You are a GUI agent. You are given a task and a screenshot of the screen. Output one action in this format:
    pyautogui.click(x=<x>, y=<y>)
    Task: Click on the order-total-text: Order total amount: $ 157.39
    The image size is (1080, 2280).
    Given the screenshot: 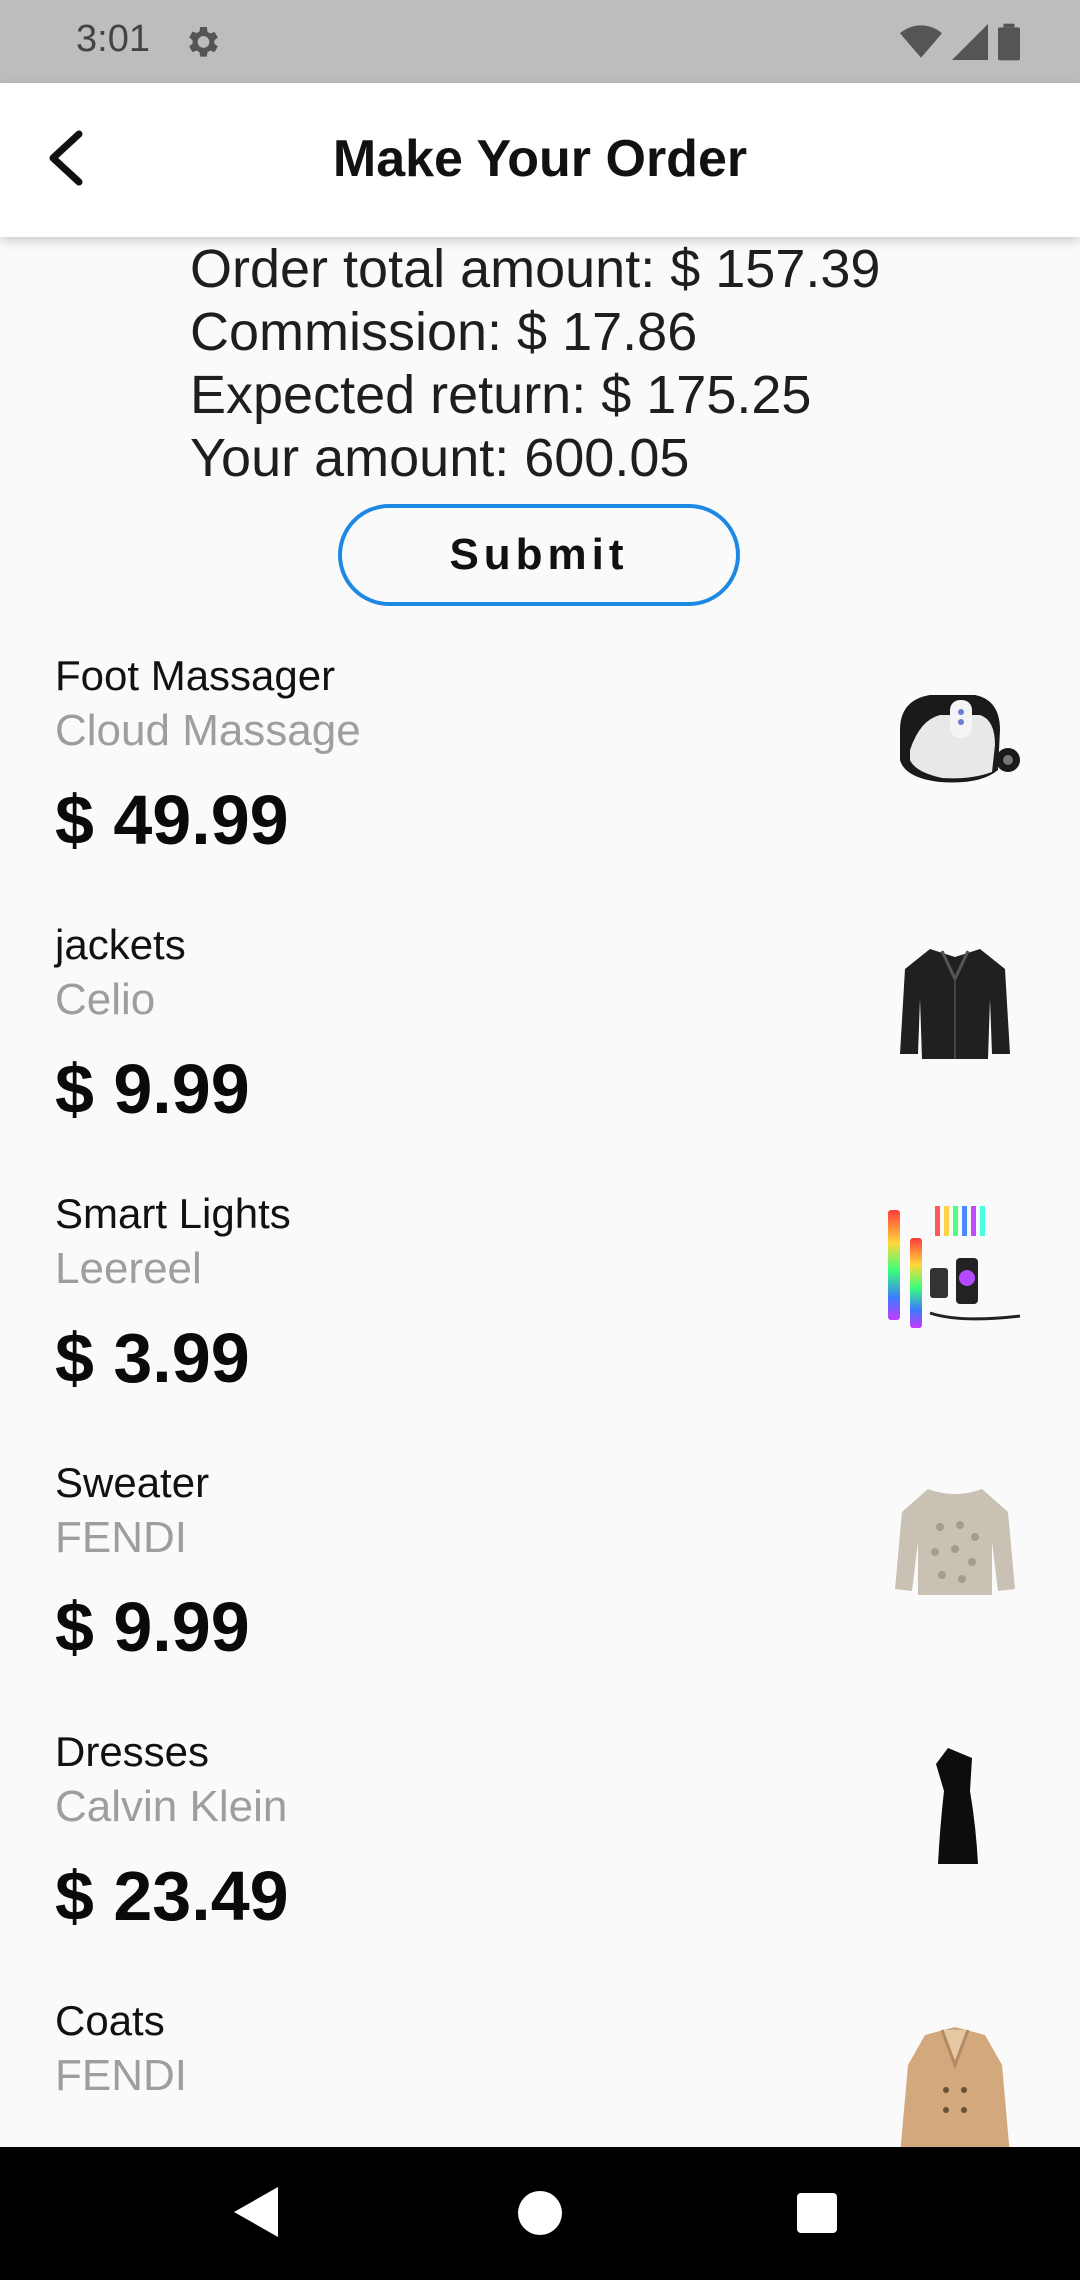 What is the action you would take?
    pyautogui.click(x=535, y=269)
    